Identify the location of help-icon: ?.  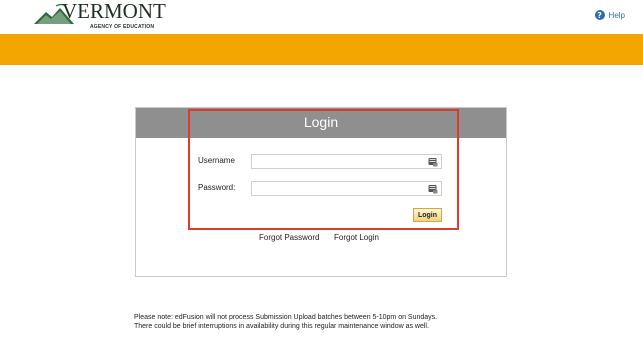
(599, 15).